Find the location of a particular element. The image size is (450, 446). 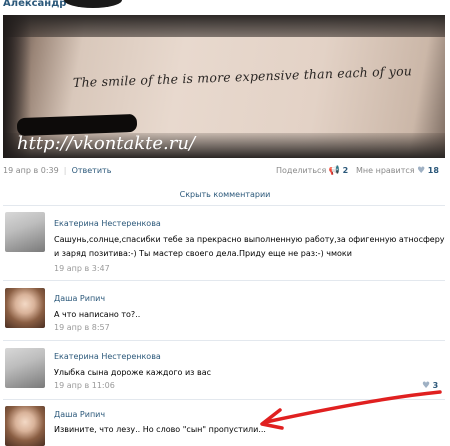

redaction-mark-top is located at coordinates (93, 4).